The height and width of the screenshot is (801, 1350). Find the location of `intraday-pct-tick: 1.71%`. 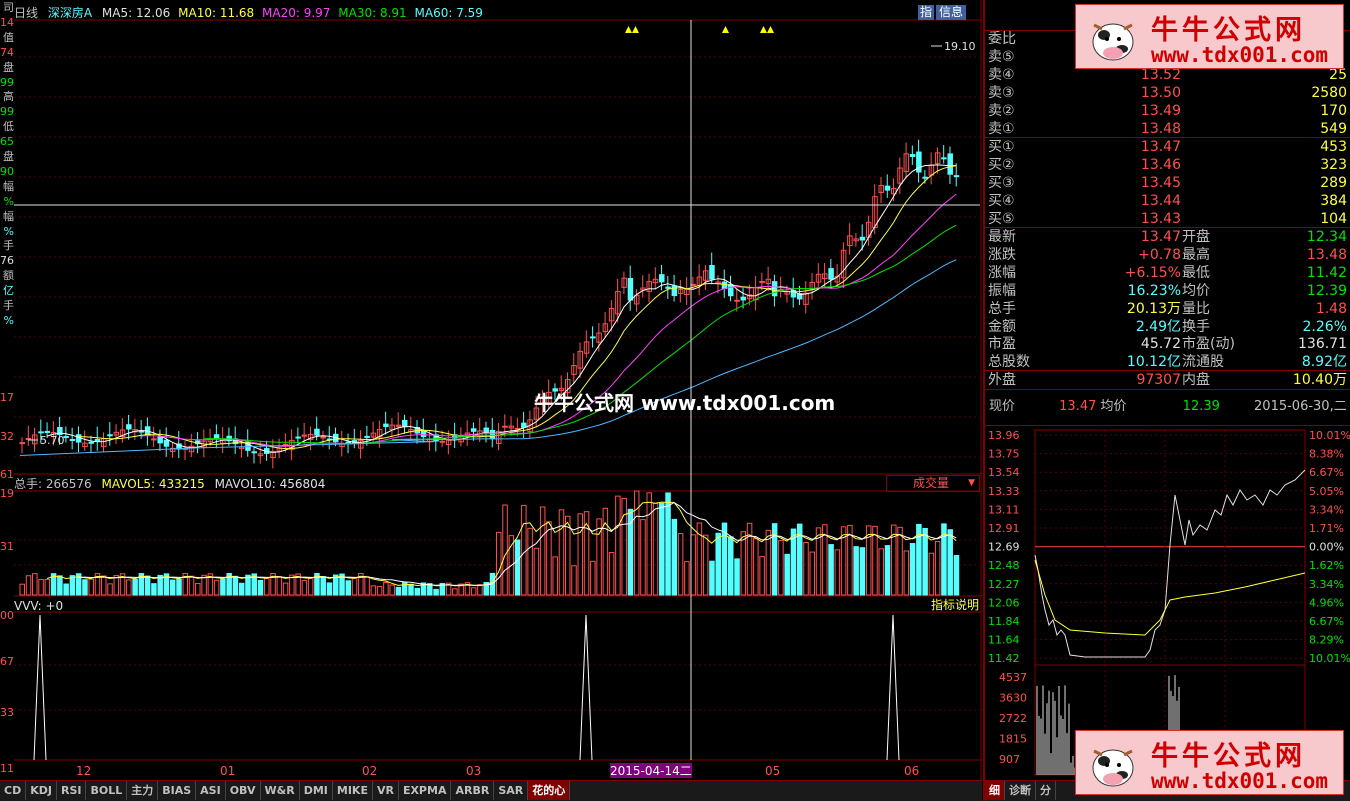

intraday-pct-tick: 1.71% is located at coordinates (1326, 528).